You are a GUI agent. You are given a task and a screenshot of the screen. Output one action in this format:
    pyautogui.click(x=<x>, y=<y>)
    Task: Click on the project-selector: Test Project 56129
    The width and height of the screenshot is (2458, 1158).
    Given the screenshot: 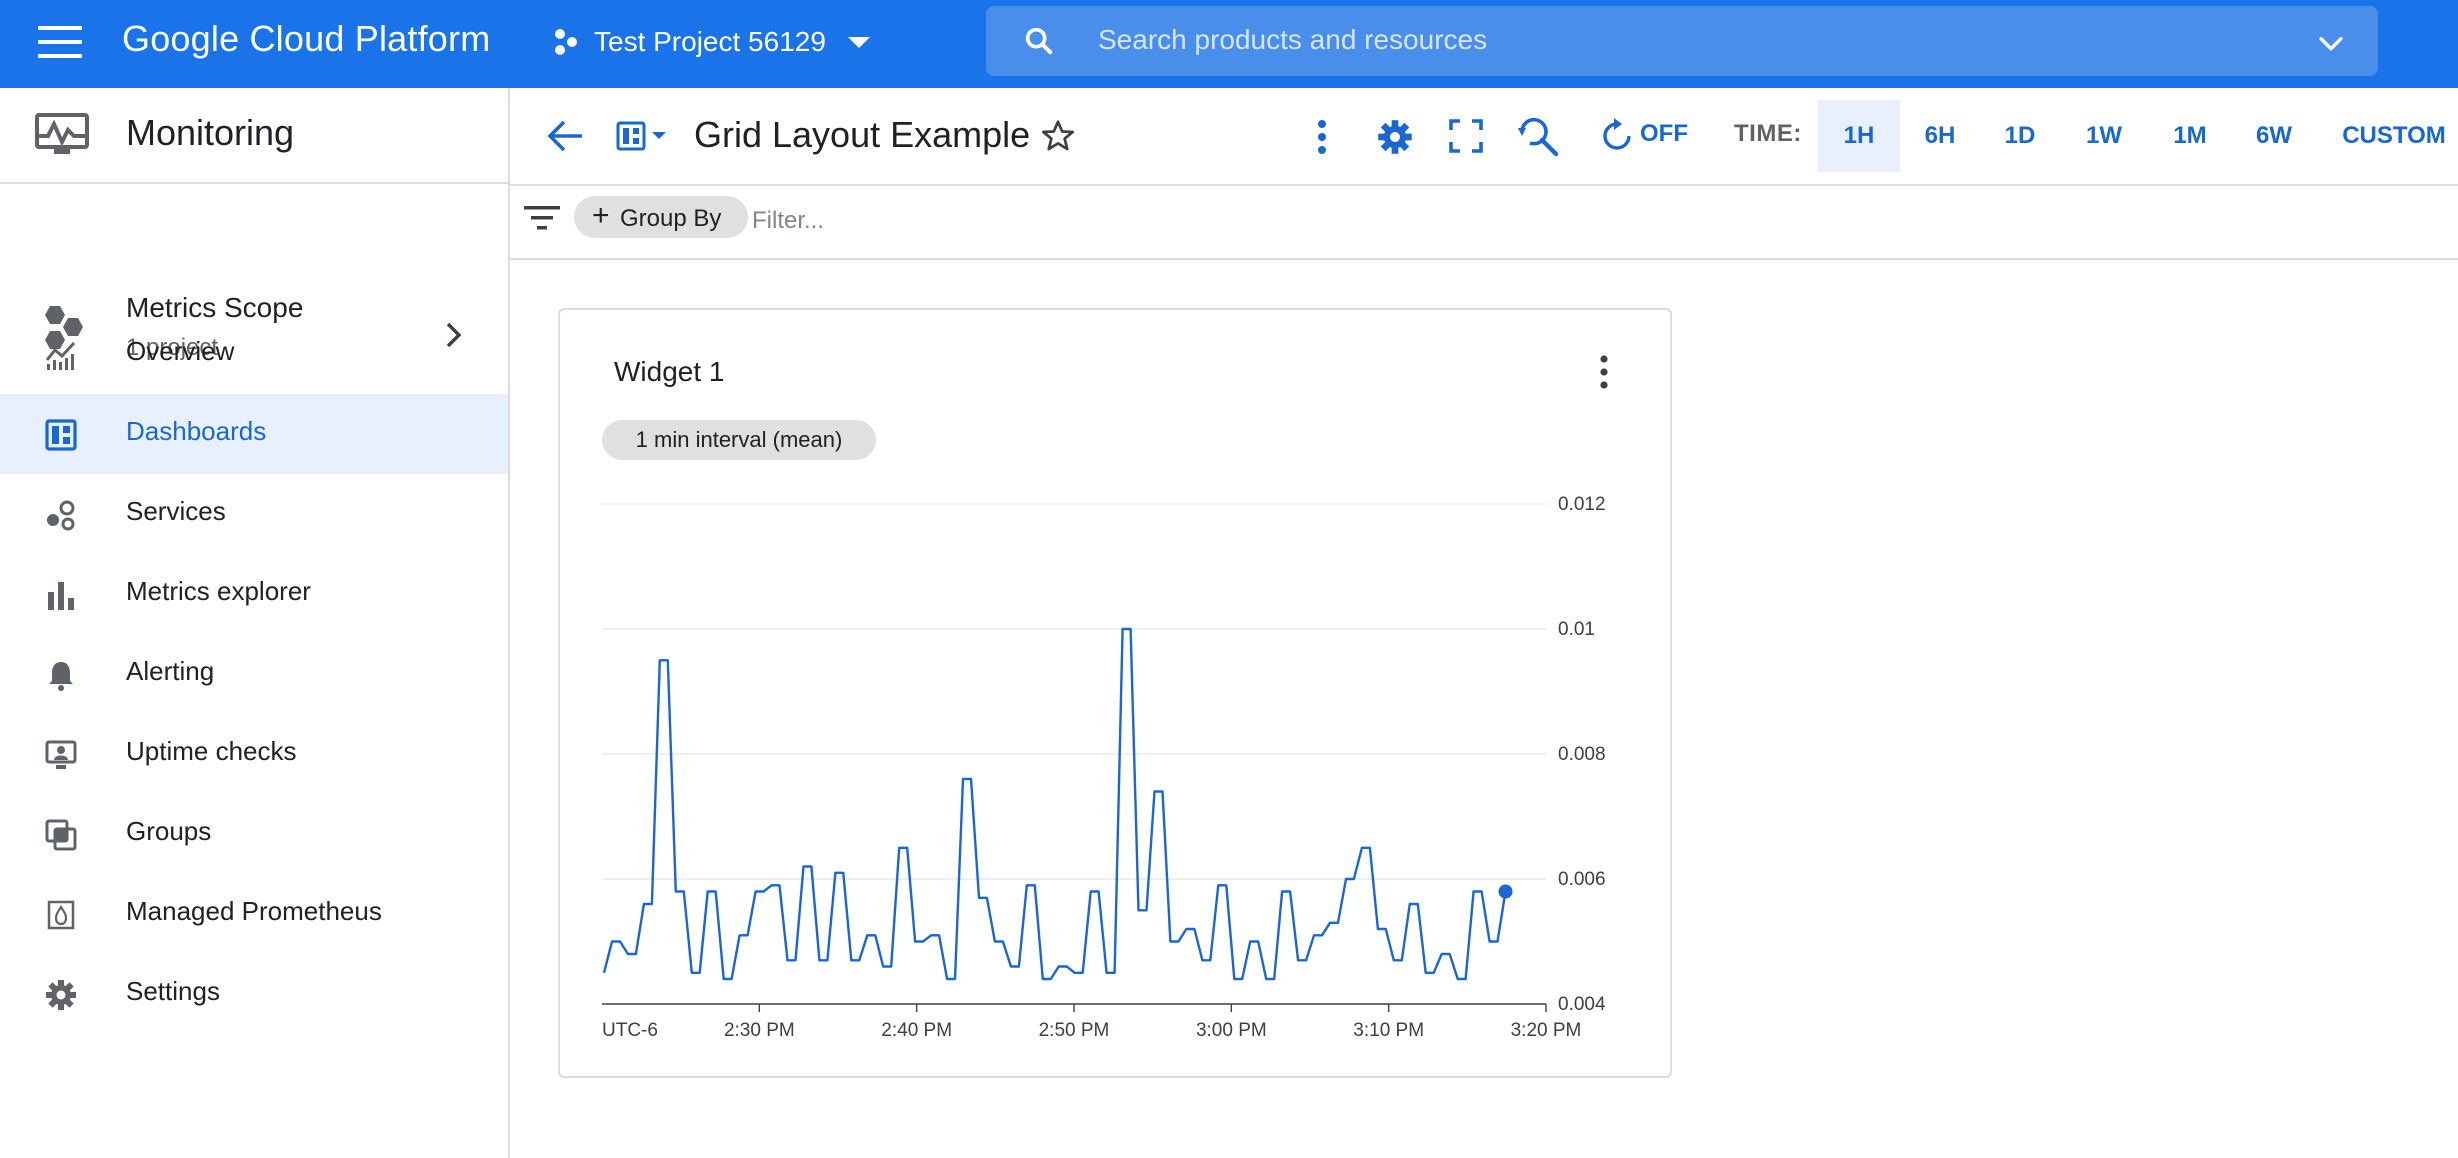 What is the action you would take?
    pyautogui.click(x=711, y=42)
    